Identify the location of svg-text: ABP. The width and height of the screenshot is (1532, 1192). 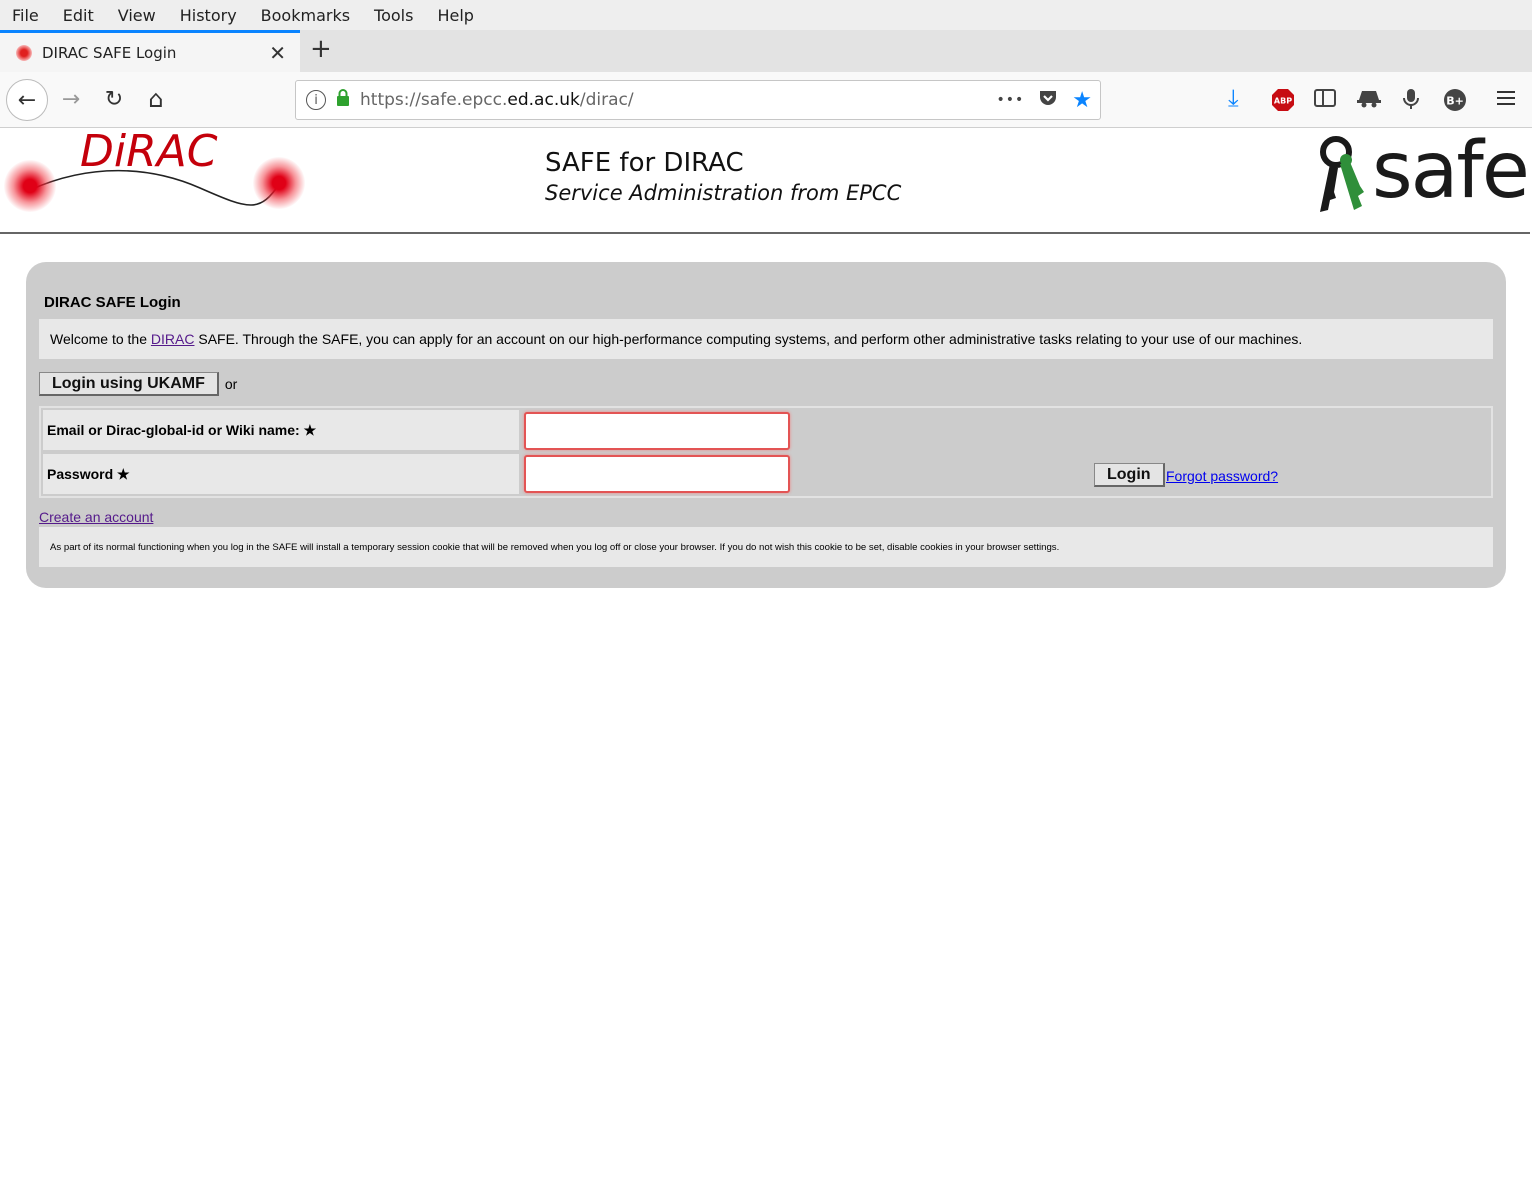
(1283, 101).